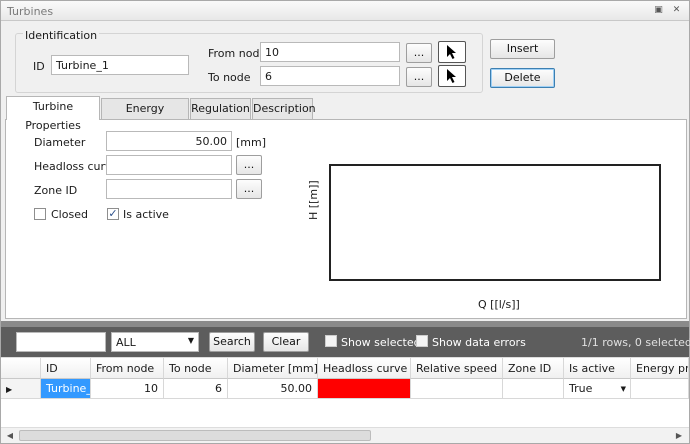 The width and height of the screenshot is (690, 444). Describe the element at coordinates (284, 108) in the screenshot. I see `tab-description: Description` at that location.